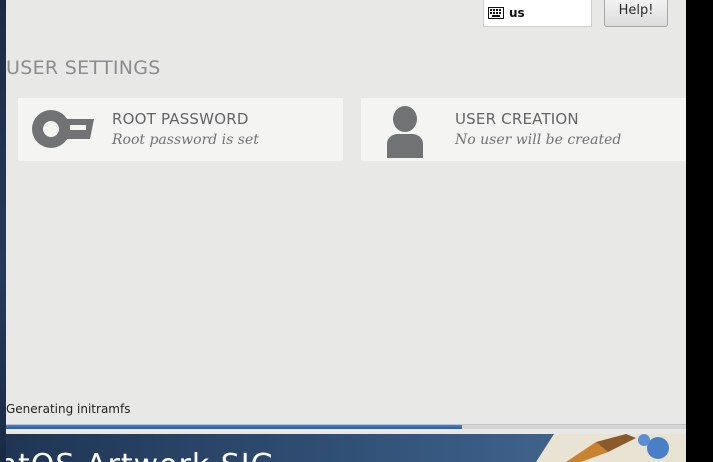  I want to click on spoke-title: USER CREATION, so click(517, 119).